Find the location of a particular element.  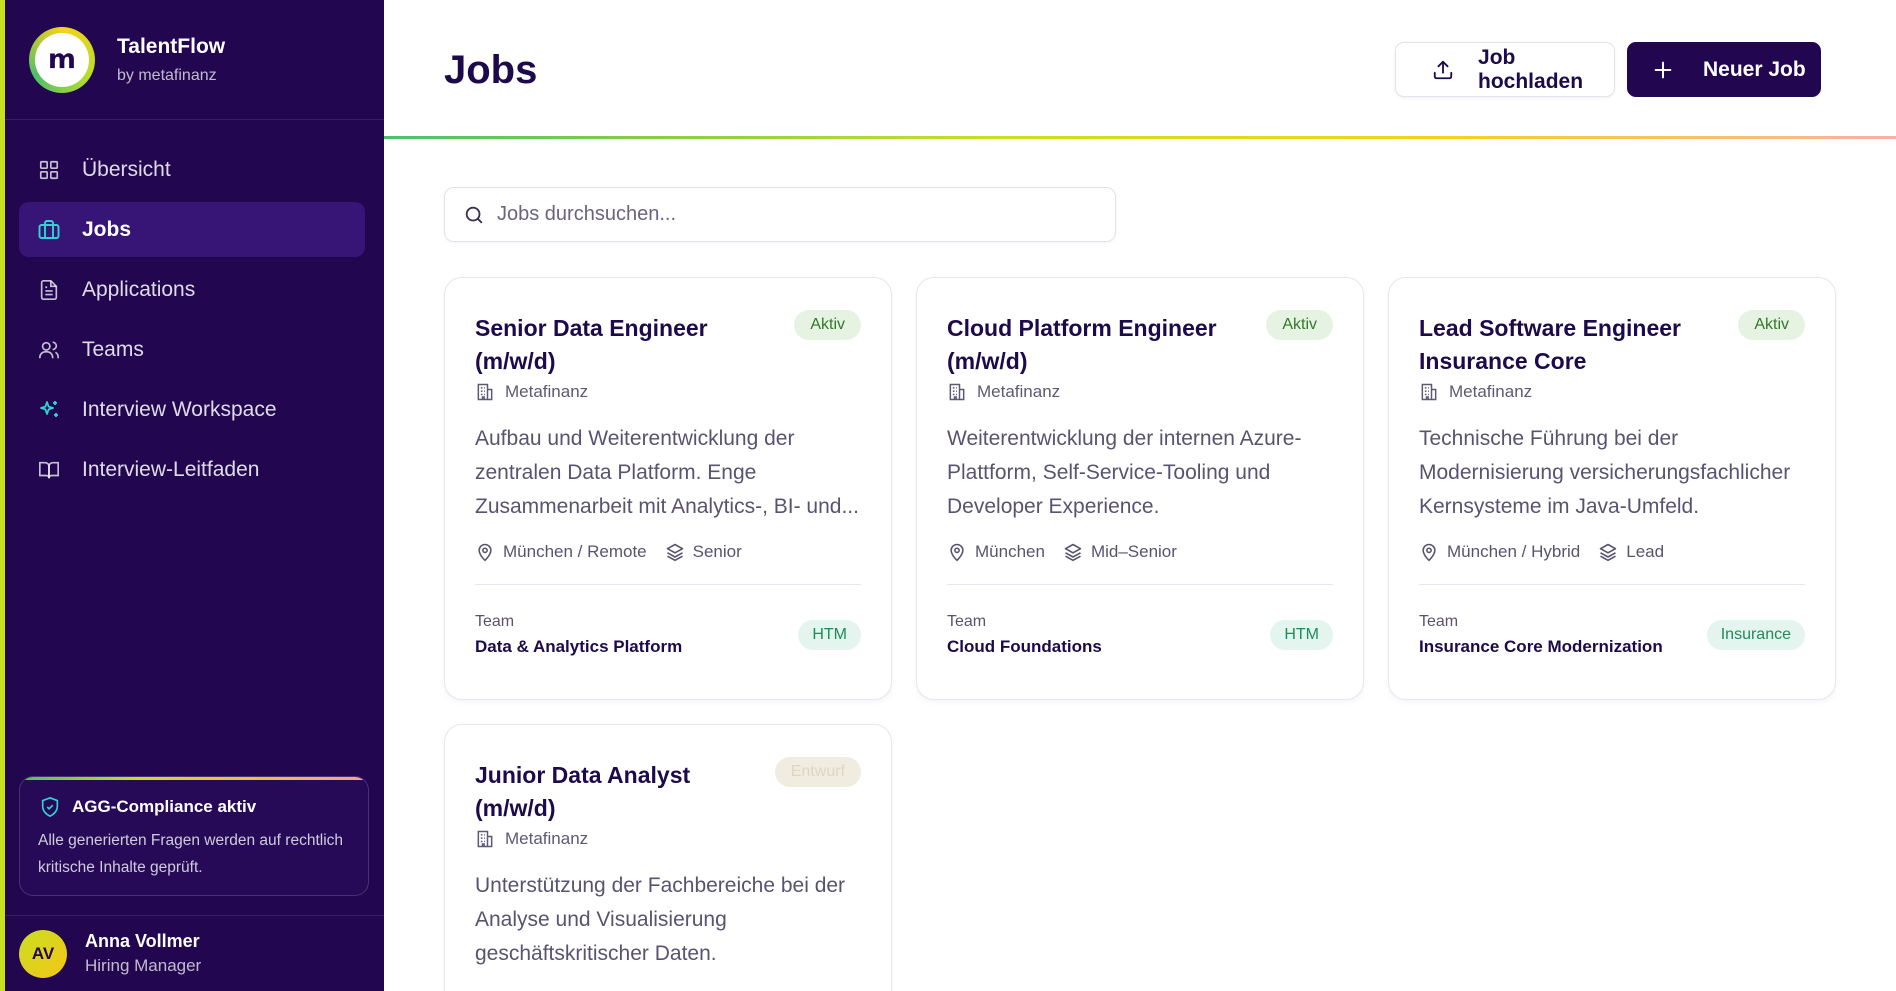

search-box is located at coordinates (780, 214).